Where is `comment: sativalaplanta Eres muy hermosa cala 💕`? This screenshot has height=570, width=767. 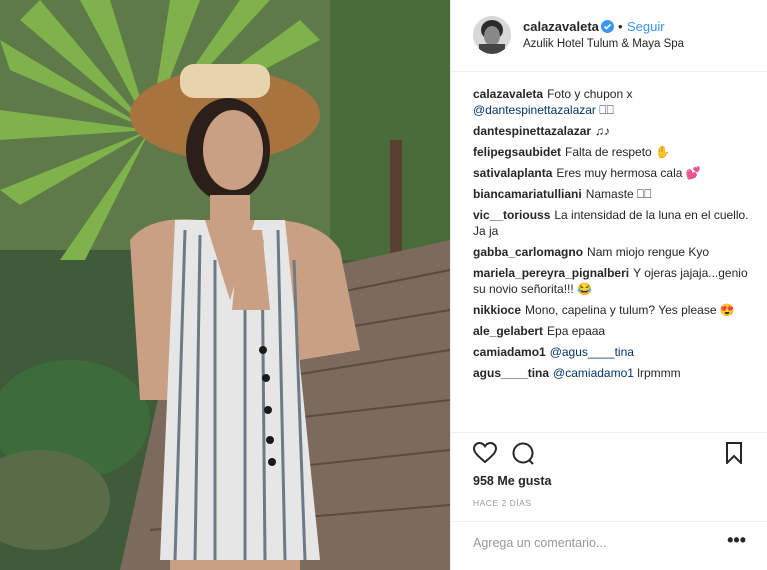 comment: sativalaplanta Eres muy hermosa cala 💕 is located at coordinates (615, 173).